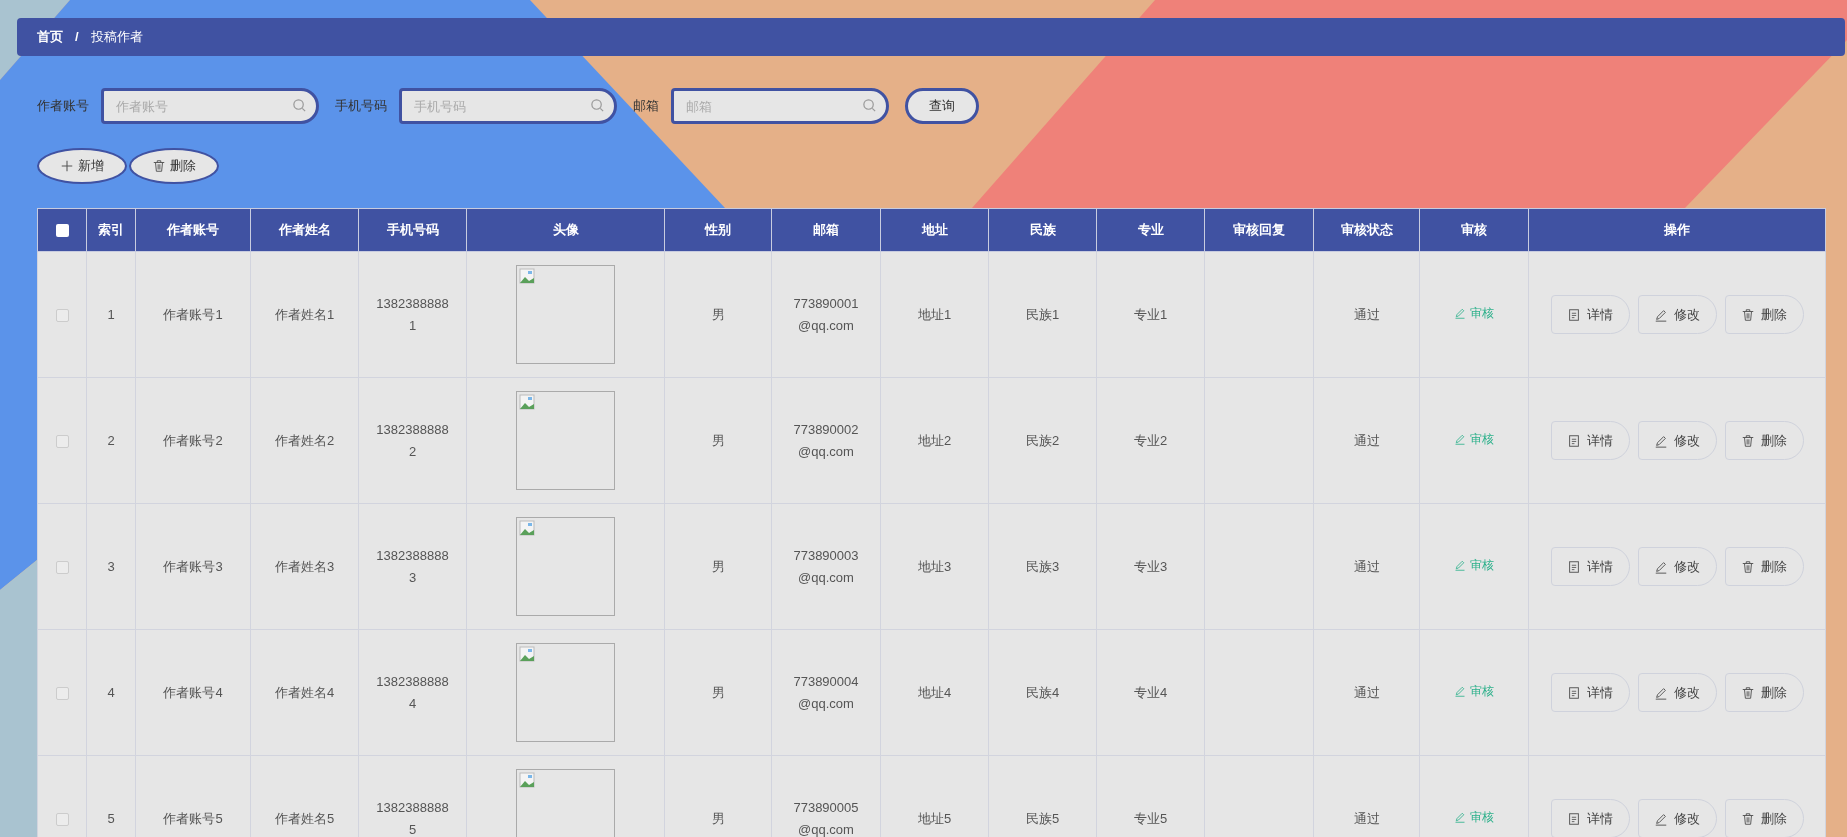 This screenshot has width=1847, height=837. I want to click on plus-icon, so click(67, 166).